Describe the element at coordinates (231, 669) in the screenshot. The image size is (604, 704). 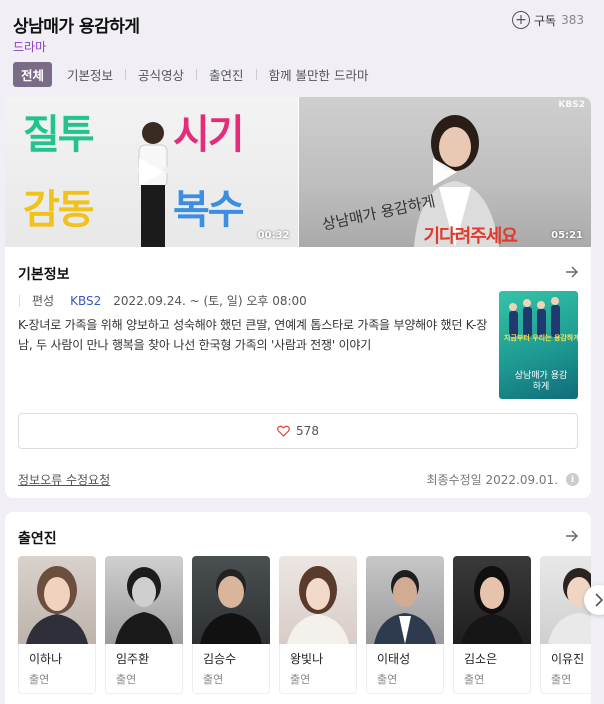
I see `cast-info: 김승수 출연` at that location.